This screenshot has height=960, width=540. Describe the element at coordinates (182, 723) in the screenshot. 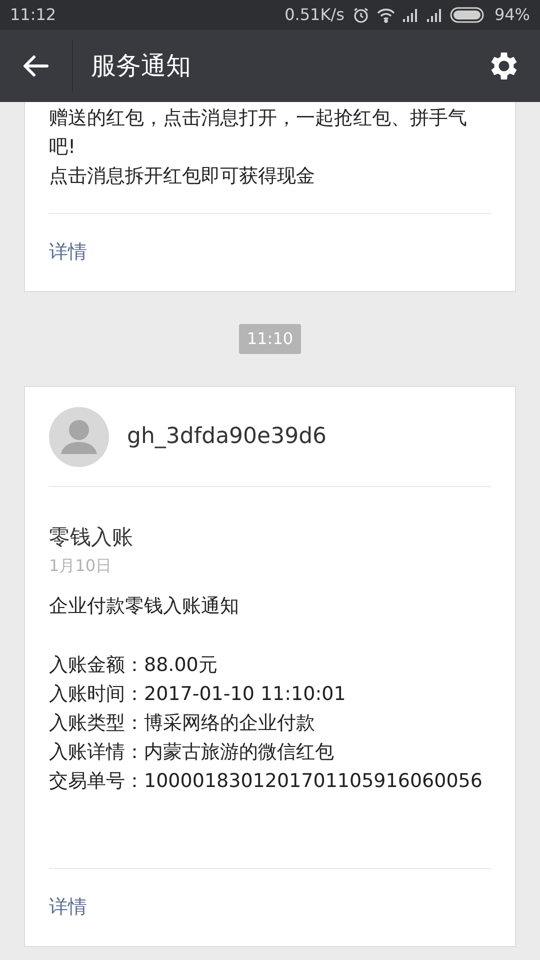

I see `message-line: 入账类型：博采网络的企业付款` at that location.